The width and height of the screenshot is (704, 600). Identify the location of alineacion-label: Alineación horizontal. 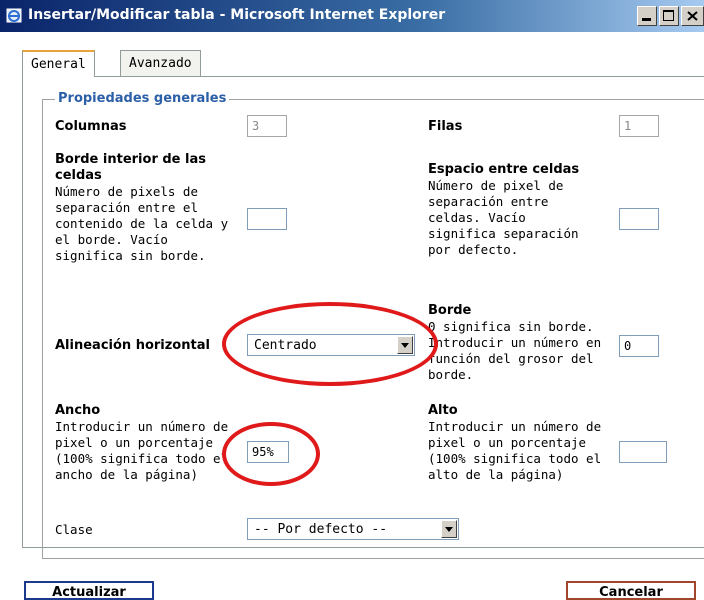
(132, 345).